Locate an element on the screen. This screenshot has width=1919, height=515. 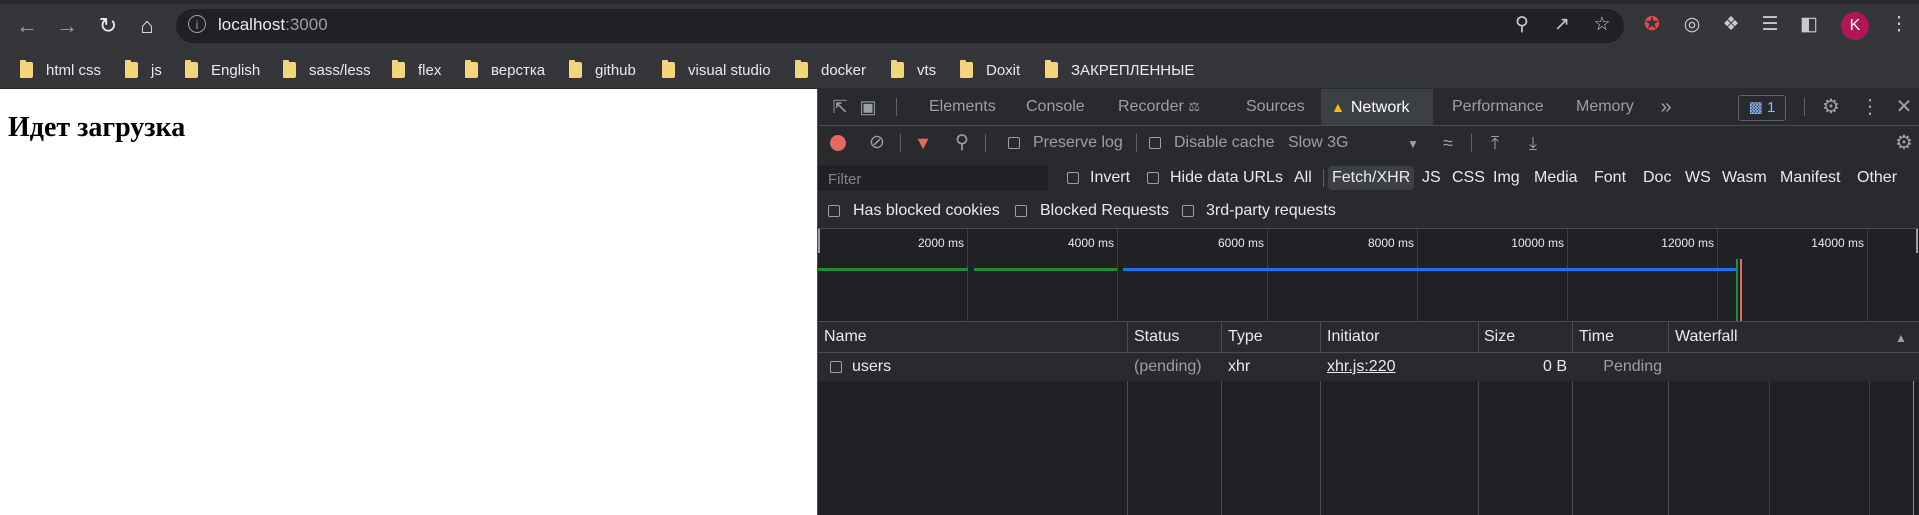
tab-console: Console is located at coordinates (1055, 107).